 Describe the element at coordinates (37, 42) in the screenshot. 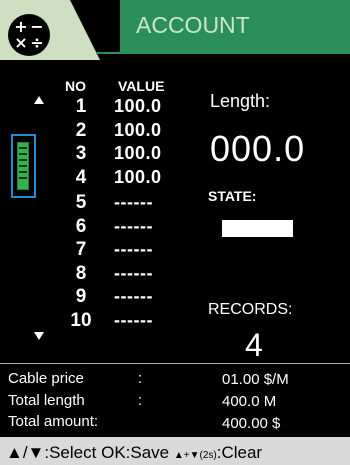

I see `divide-symbol: ÷` at that location.